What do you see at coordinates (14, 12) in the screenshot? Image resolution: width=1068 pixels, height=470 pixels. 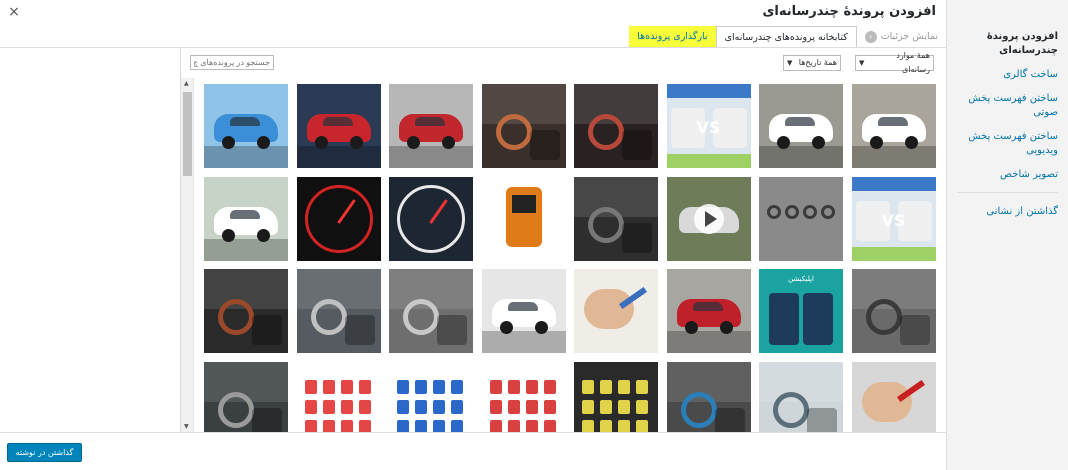 I see `close-icon: ×` at bounding box center [14, 12].